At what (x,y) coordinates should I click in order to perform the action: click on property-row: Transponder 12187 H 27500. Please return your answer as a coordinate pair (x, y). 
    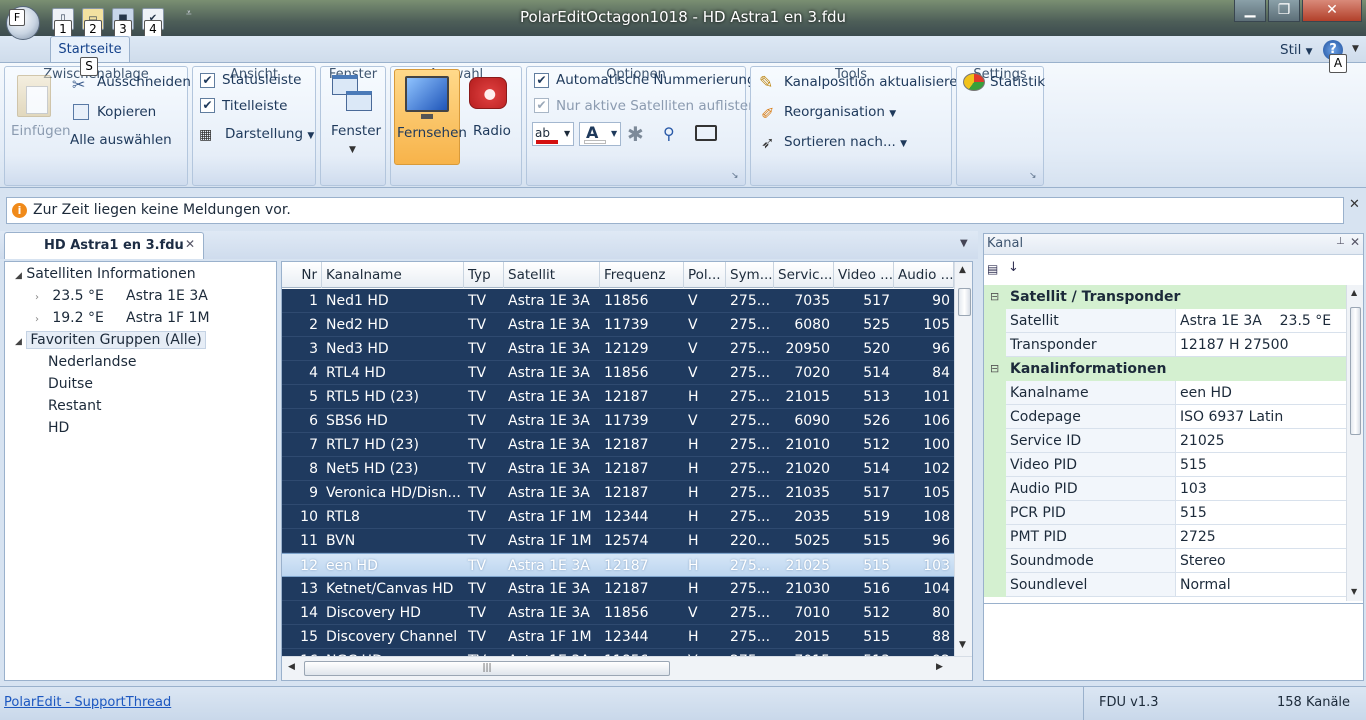
    Looking at the image, I should click on (1165, 345).